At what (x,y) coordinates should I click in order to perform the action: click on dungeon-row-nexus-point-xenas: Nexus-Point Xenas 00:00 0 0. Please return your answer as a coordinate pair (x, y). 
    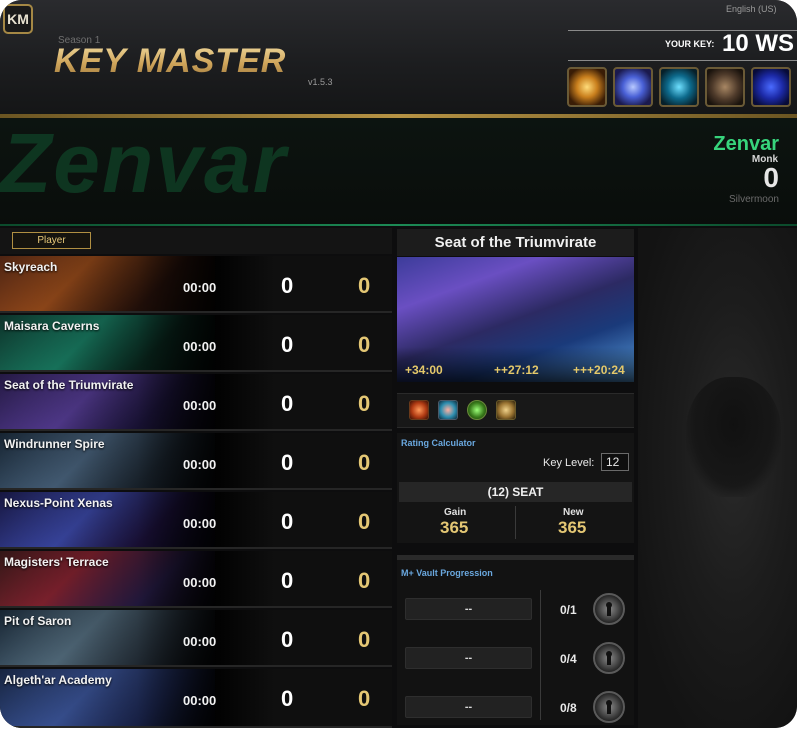
    Looking at the image, I should click on (196, 520).